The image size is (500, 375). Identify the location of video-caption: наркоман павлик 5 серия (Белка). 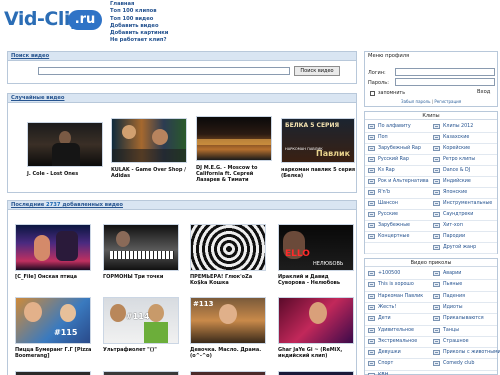
(319, 173).